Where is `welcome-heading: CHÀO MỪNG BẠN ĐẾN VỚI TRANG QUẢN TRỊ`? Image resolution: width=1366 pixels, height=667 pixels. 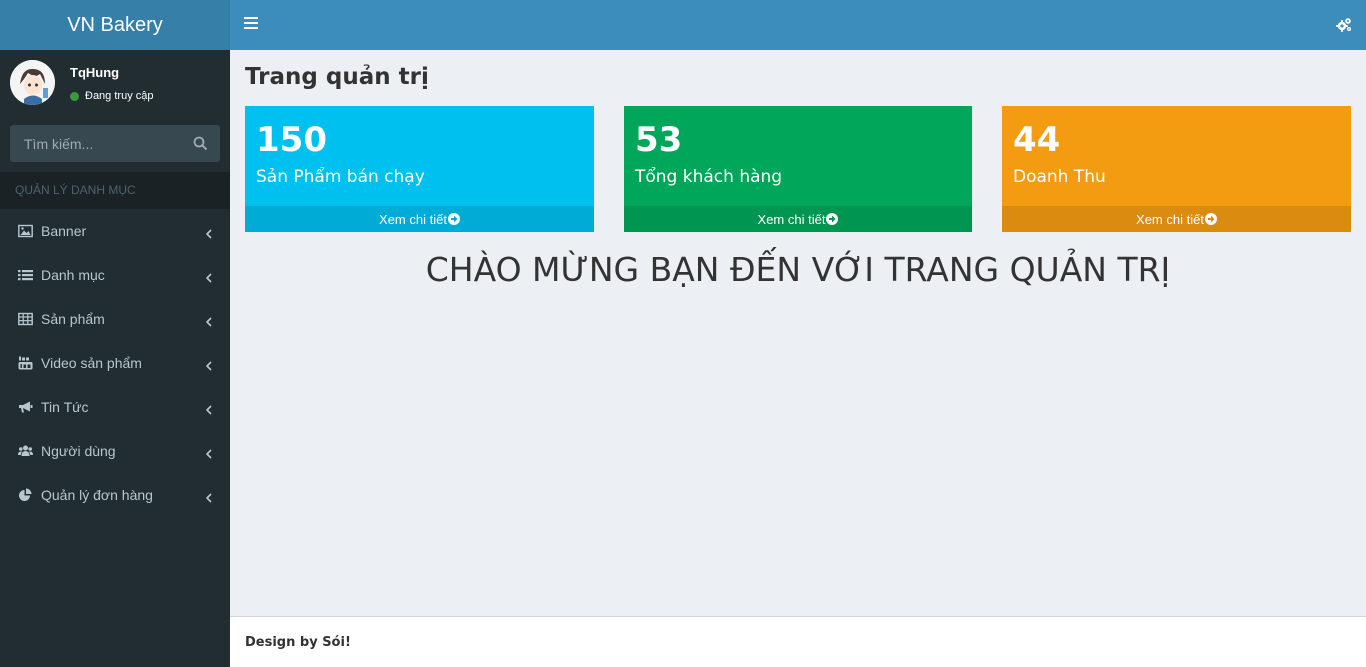
welcome-heading: CHÀO MỪNG BẠN ĐẾN VỚI TRANG QUẢN TRỊ is located at coordinates (798, 269).